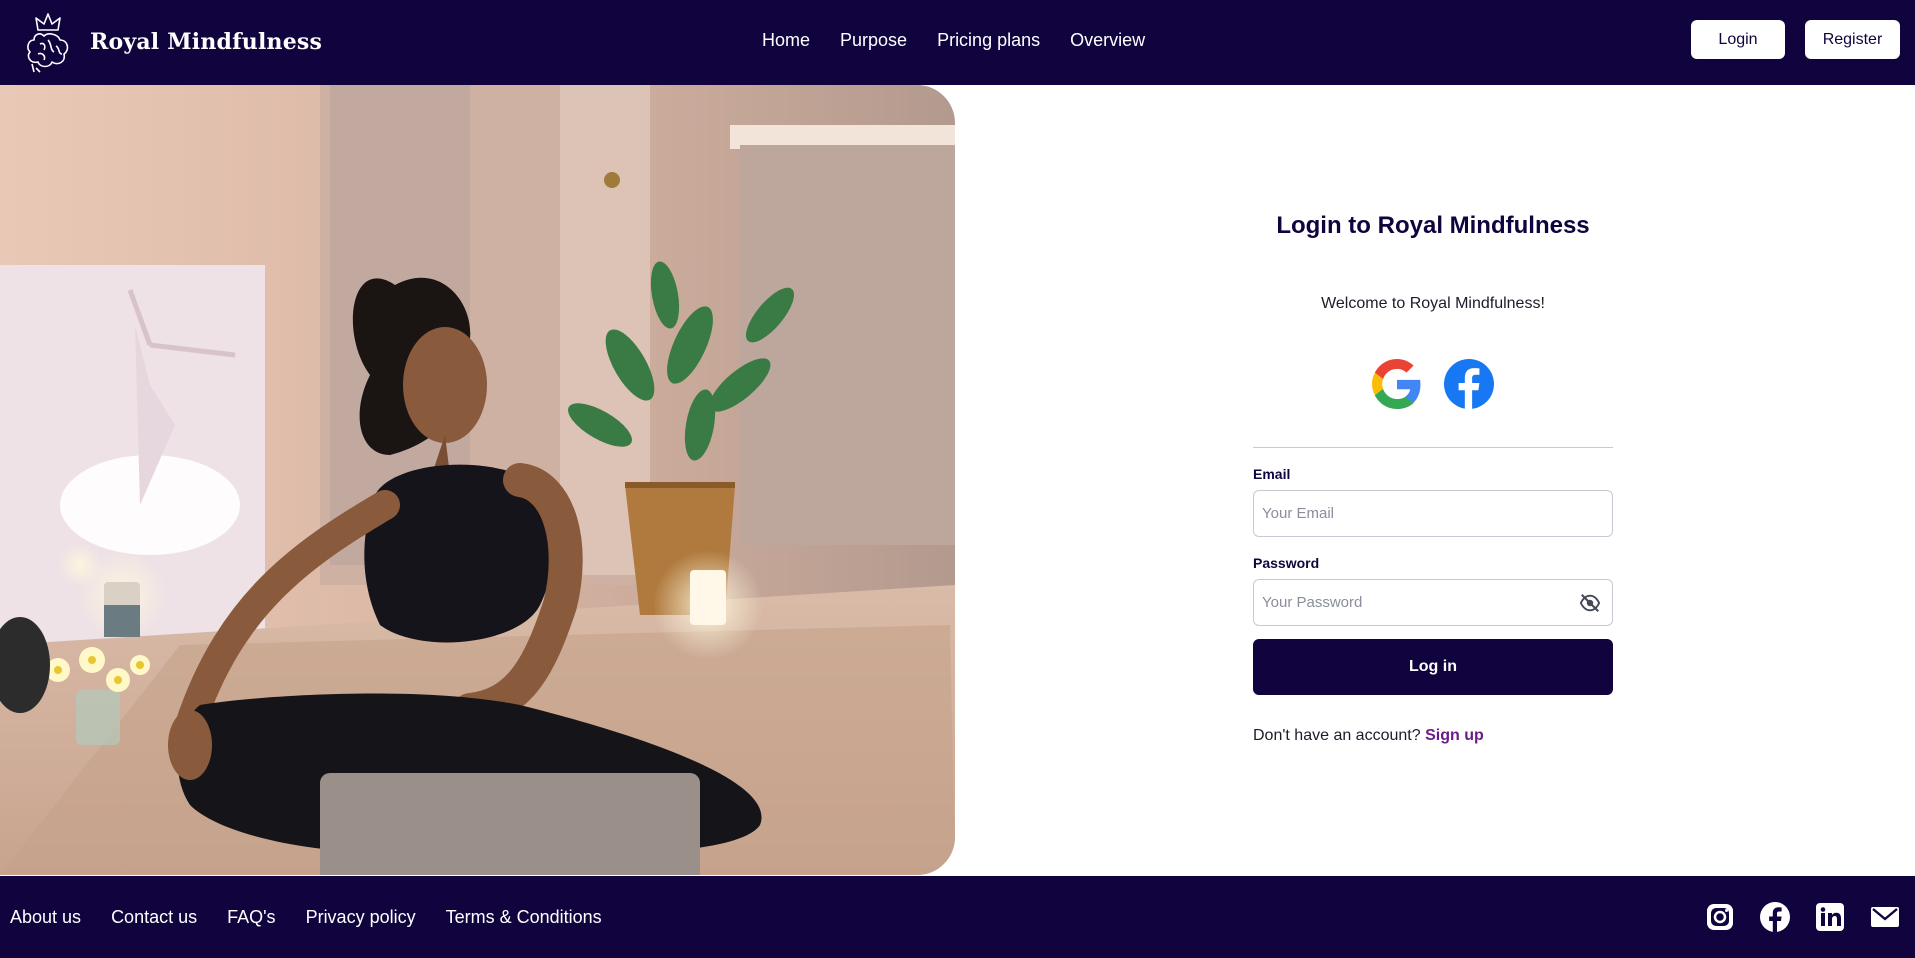  I want to click on signup-row: Don't have an account? Sign up, so click(1368, 736).